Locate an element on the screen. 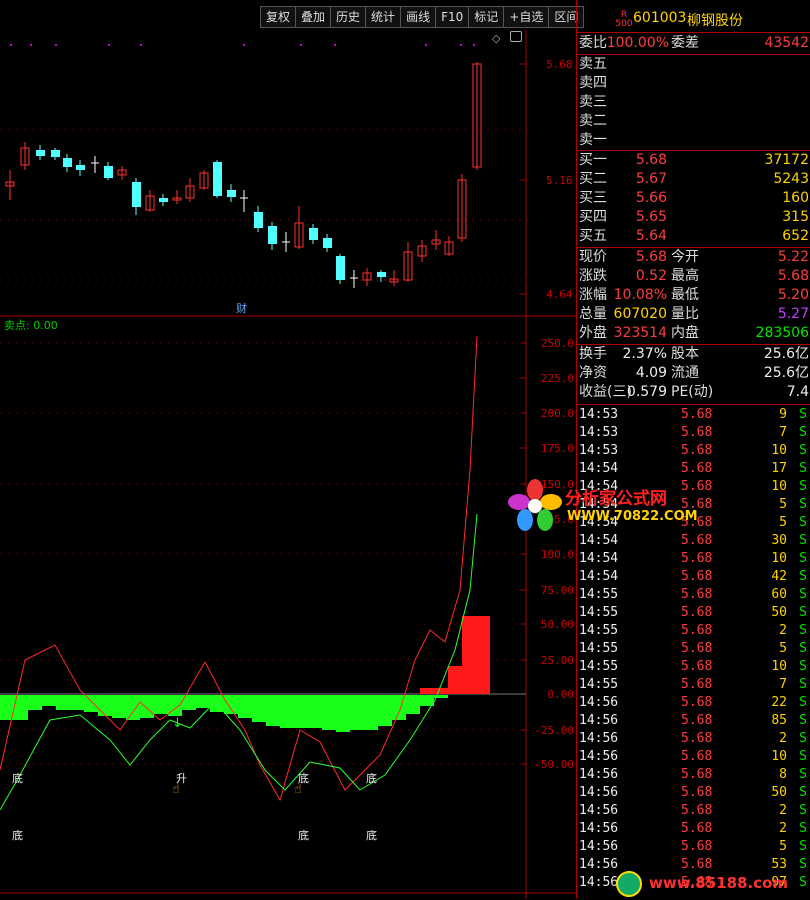  quote-row: 换手 2.37% 股本 25.6亿 is located at coordinates (694, 354).